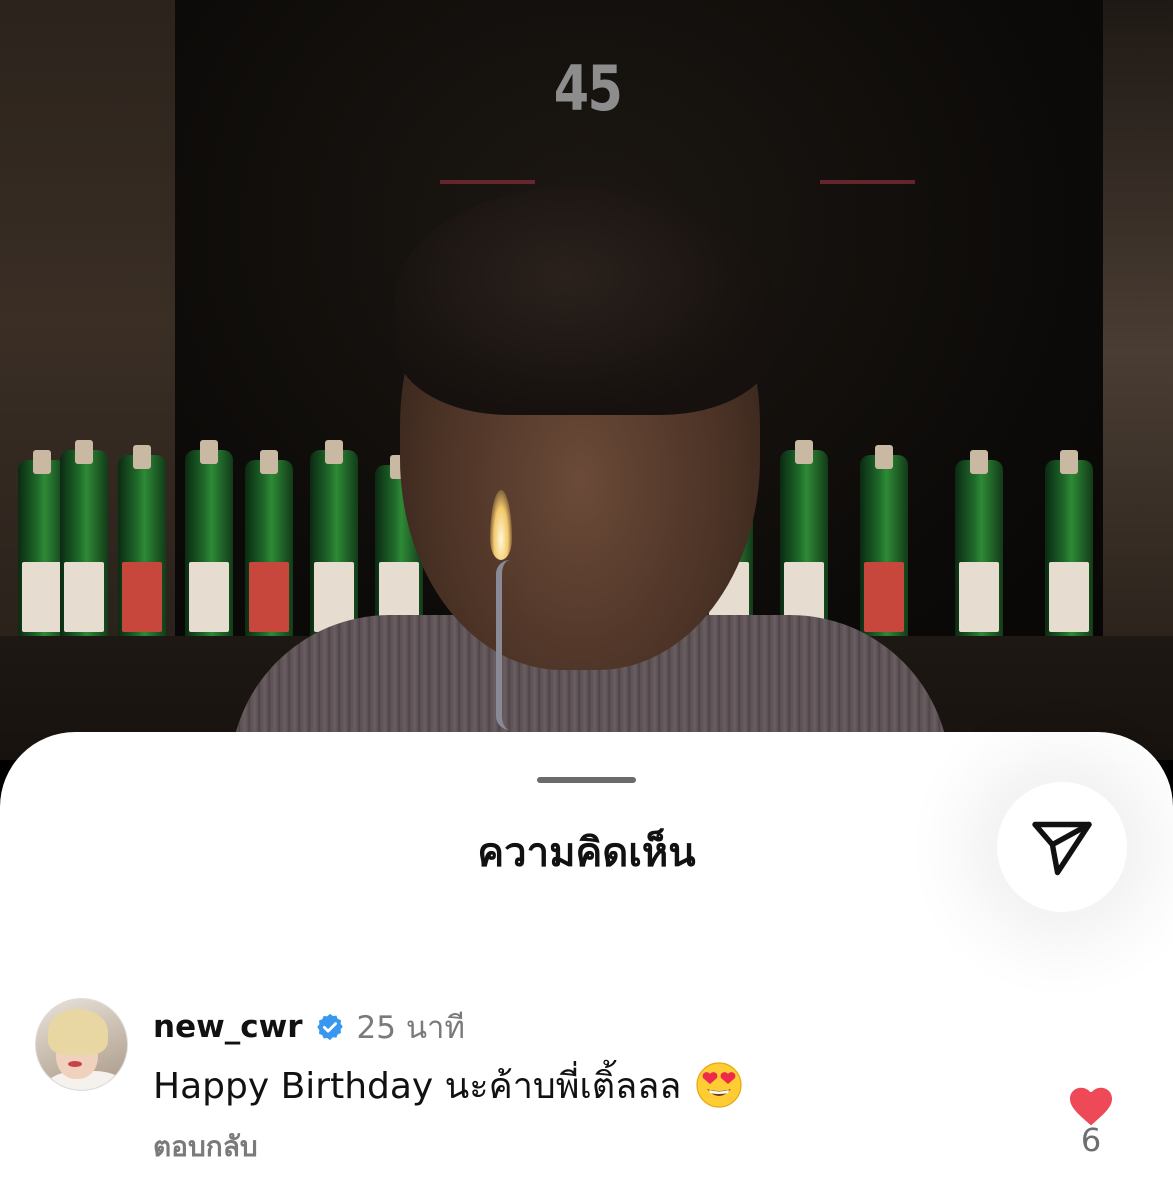  Describe the element at coordinates (309, 1027) in the screenshot. I see `comment-header: new_cwr 25 นาที` at that location.